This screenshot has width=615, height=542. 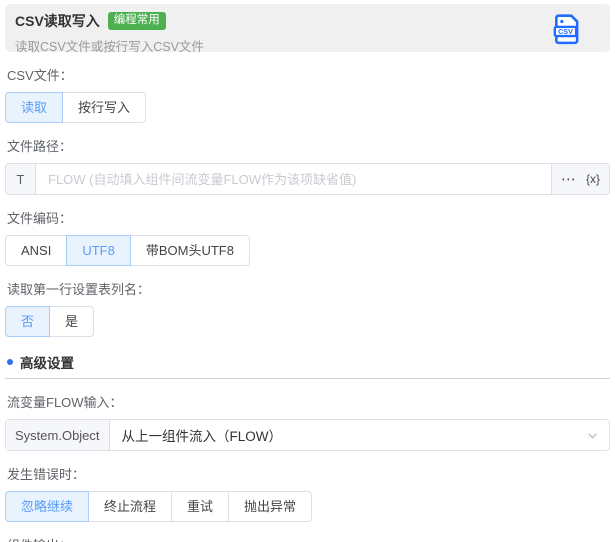 I want to click on on-error-group: 忽略继续 终止流程 重试 抛出异常, so click(x=159, y=506).